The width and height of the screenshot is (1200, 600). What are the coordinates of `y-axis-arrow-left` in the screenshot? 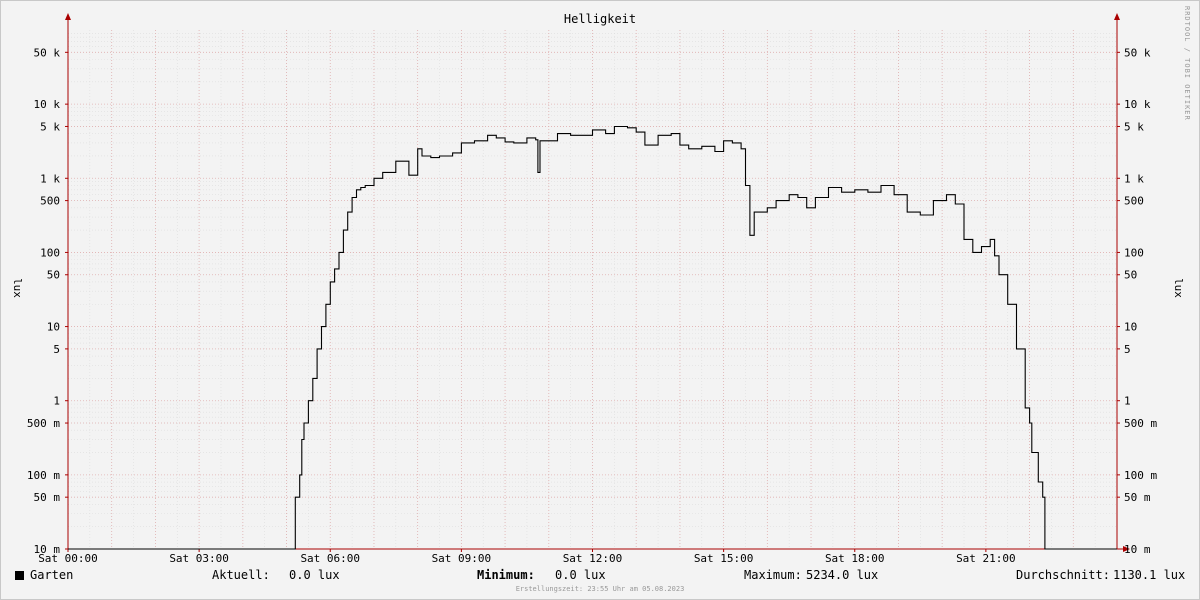 It's located at (68, 16).